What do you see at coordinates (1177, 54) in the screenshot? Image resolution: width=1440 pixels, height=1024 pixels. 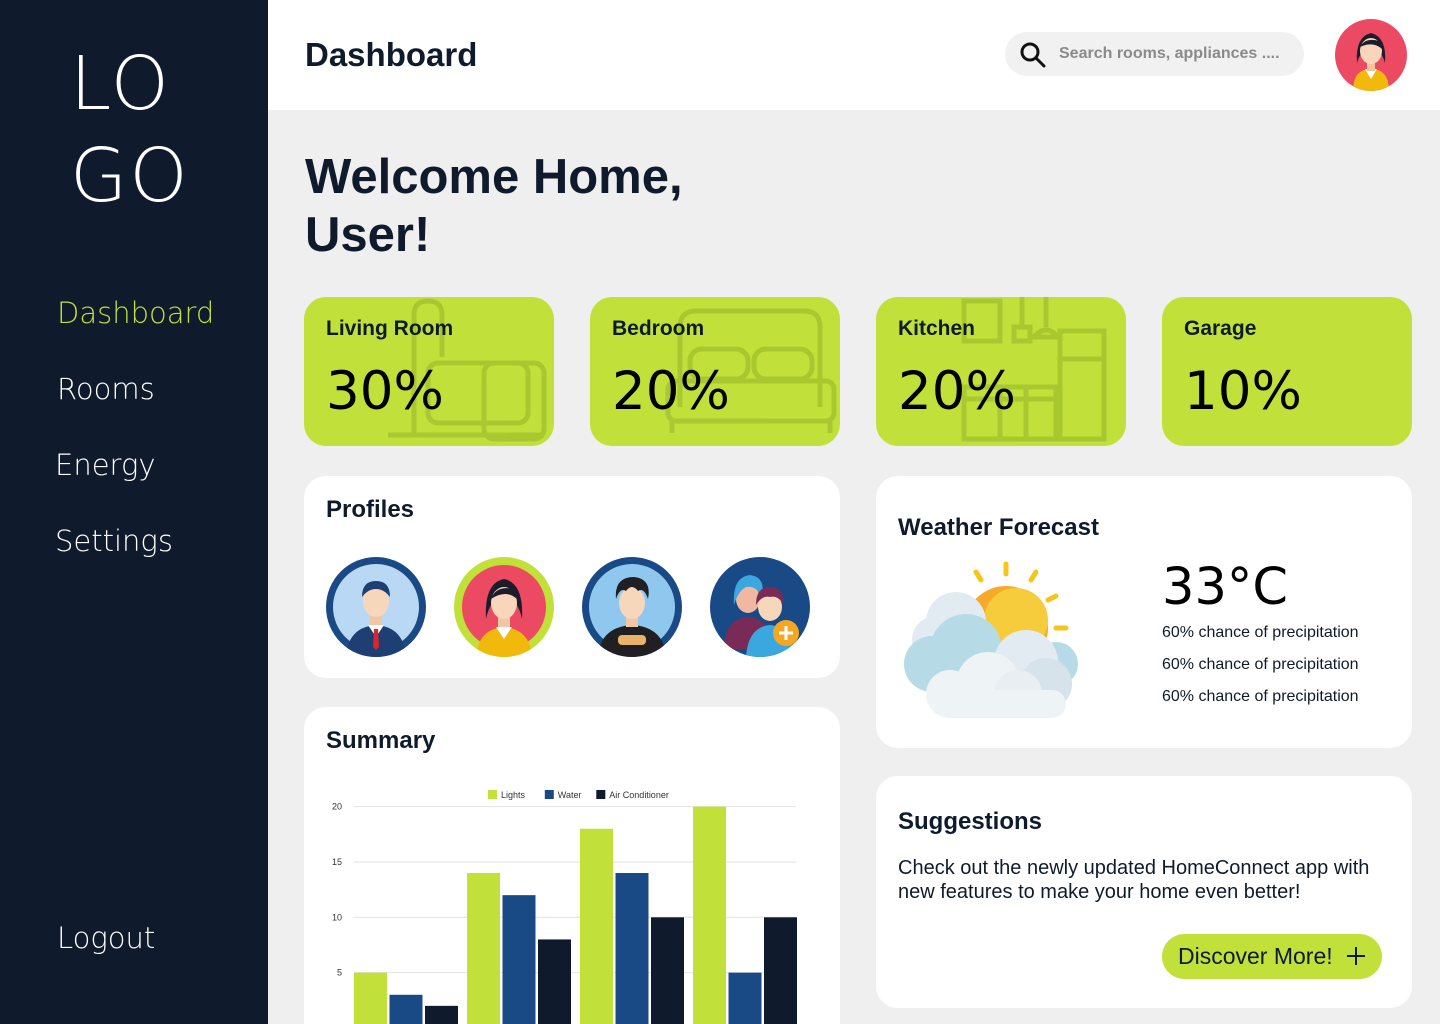 I see `search-input` at bounding box center [1177, 54].